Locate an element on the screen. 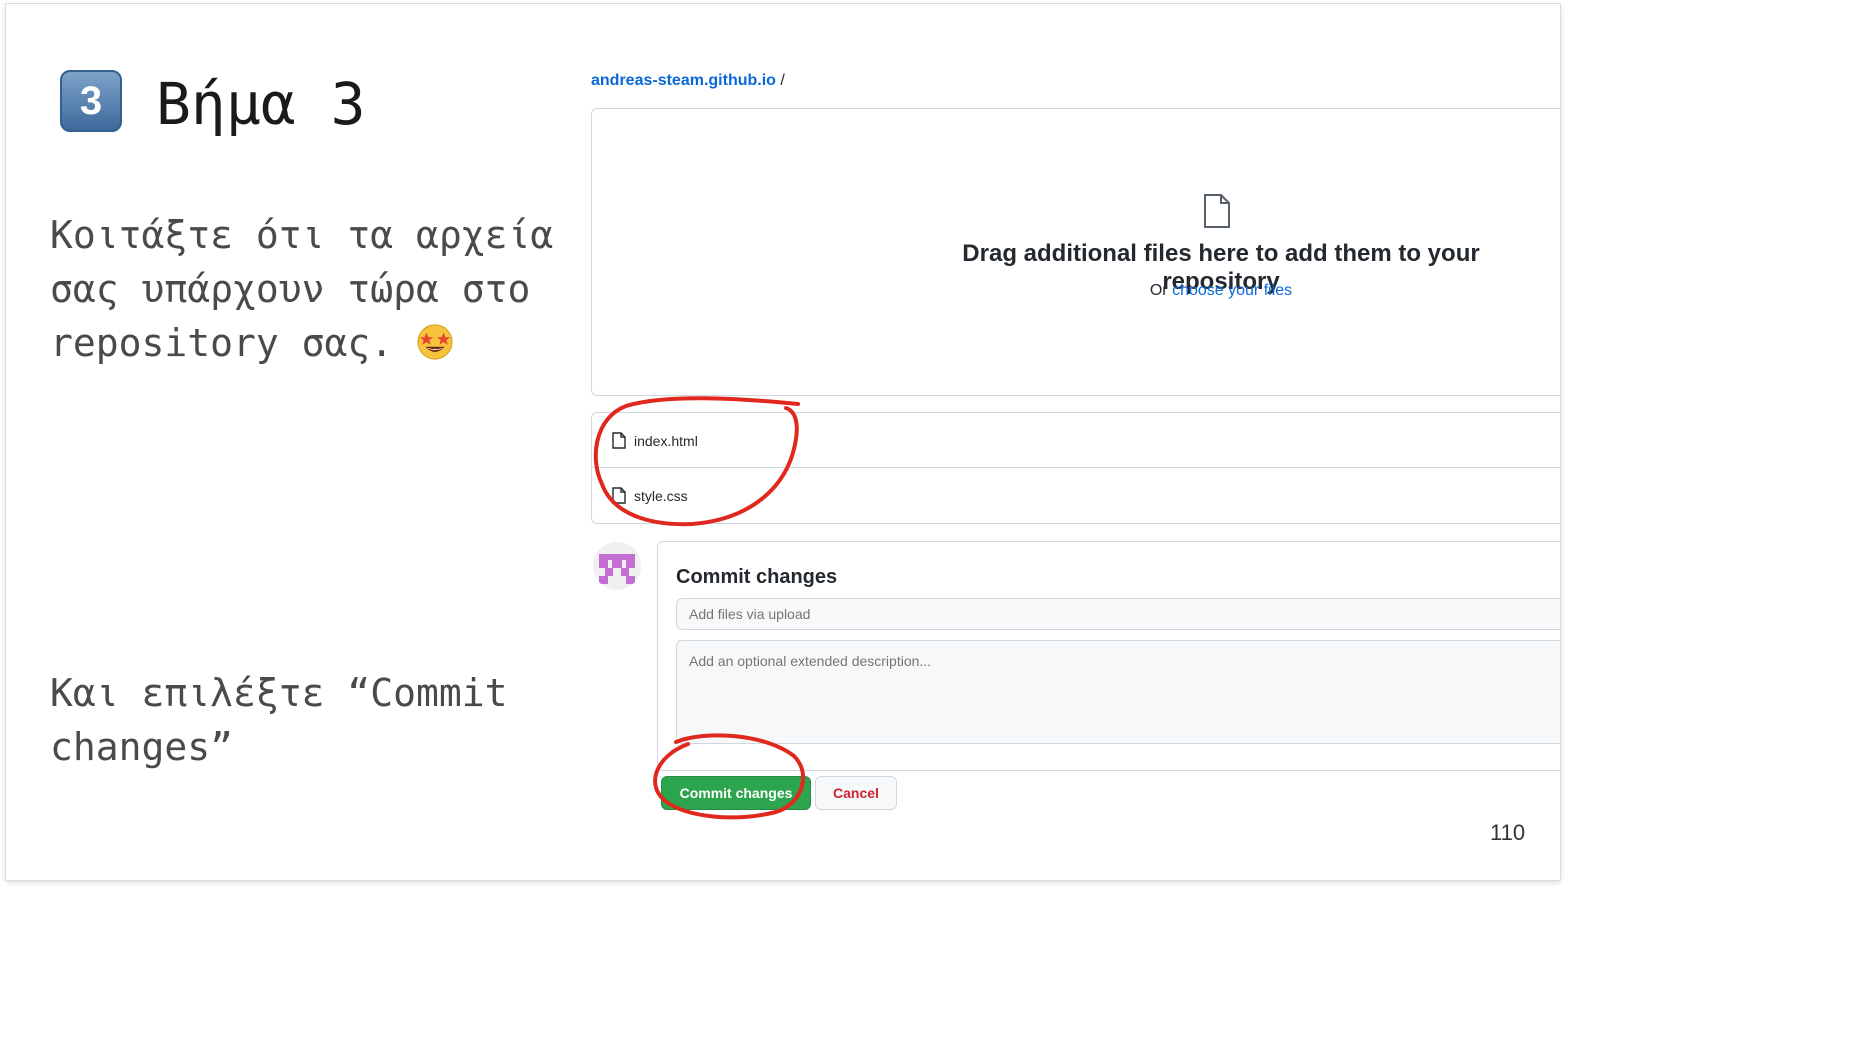 This screenshot has height=1064, width=1874. dropzone-or: Or is located at coordinates (1158, 290).